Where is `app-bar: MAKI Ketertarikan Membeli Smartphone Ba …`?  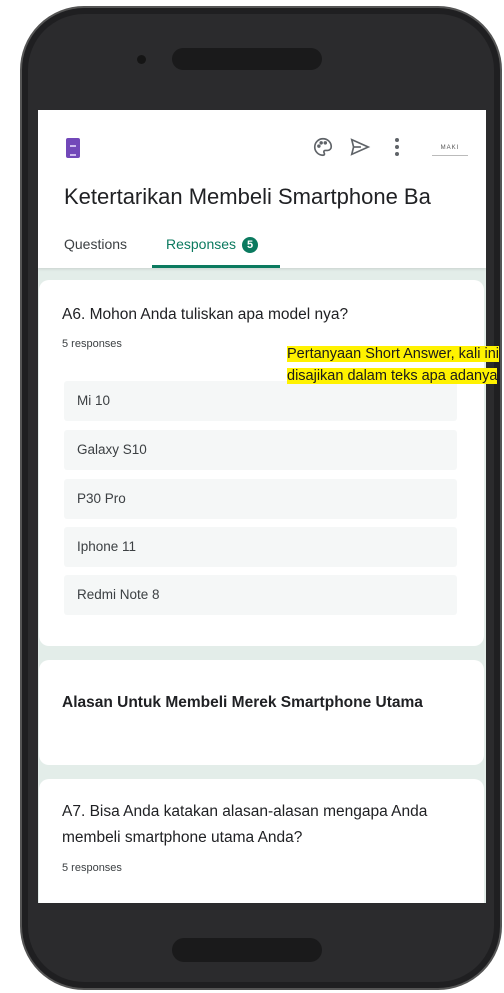
app-bar: MAKI Ketertarikan Membeli Smartphone Ba … is located at coordinates (262, 189).